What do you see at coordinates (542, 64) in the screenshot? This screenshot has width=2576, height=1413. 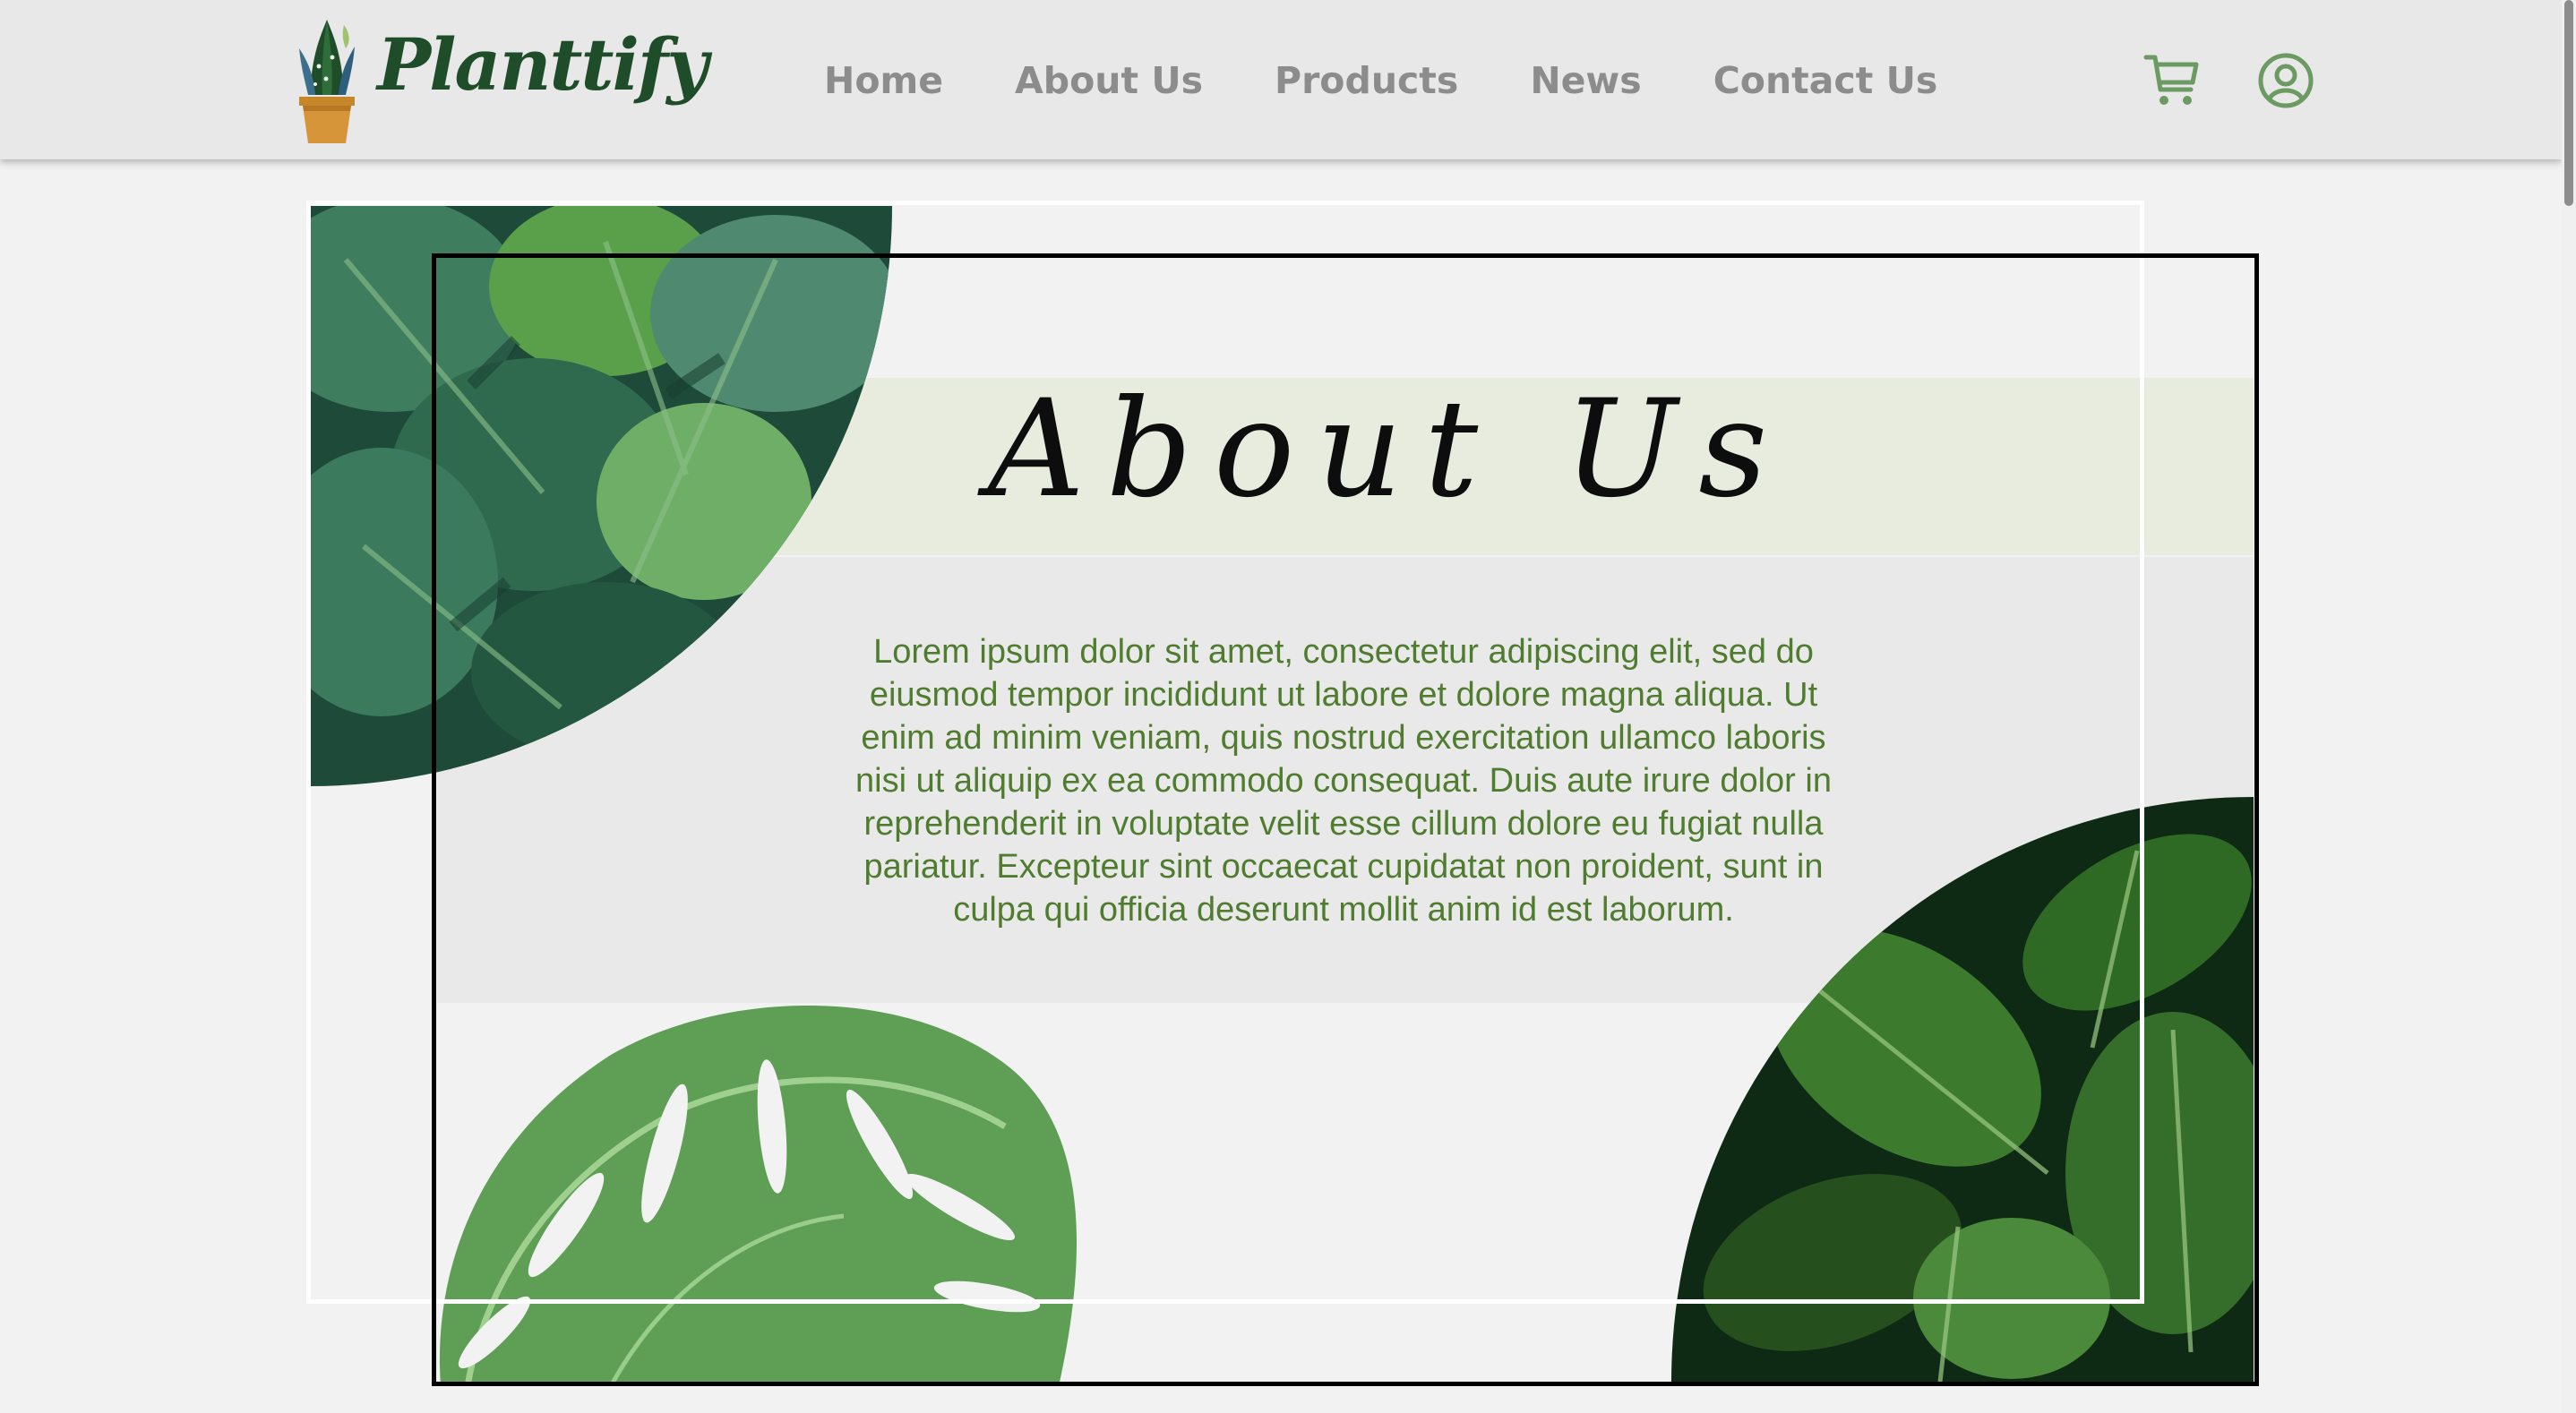 I see `brand-name: Planttify` at bounding box center [542, 64].